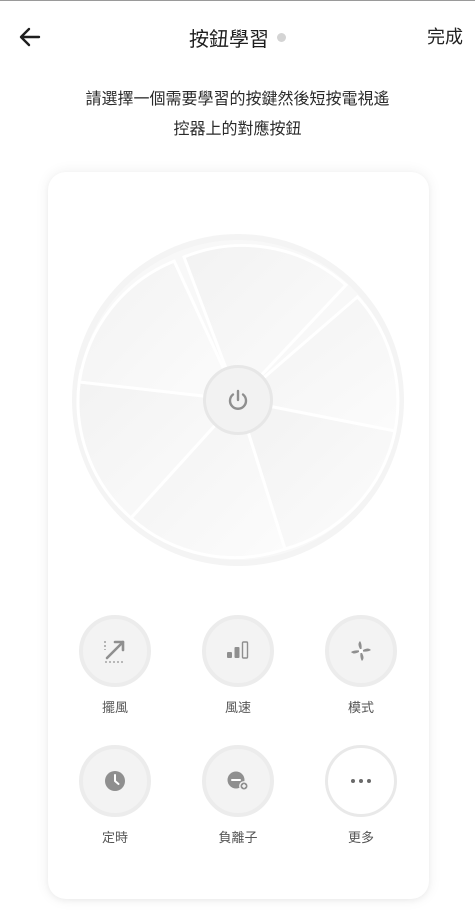 The width and height of the screenshot is (475, 924). I want to click on title-group: 按鈕學習, so click(237, 37).